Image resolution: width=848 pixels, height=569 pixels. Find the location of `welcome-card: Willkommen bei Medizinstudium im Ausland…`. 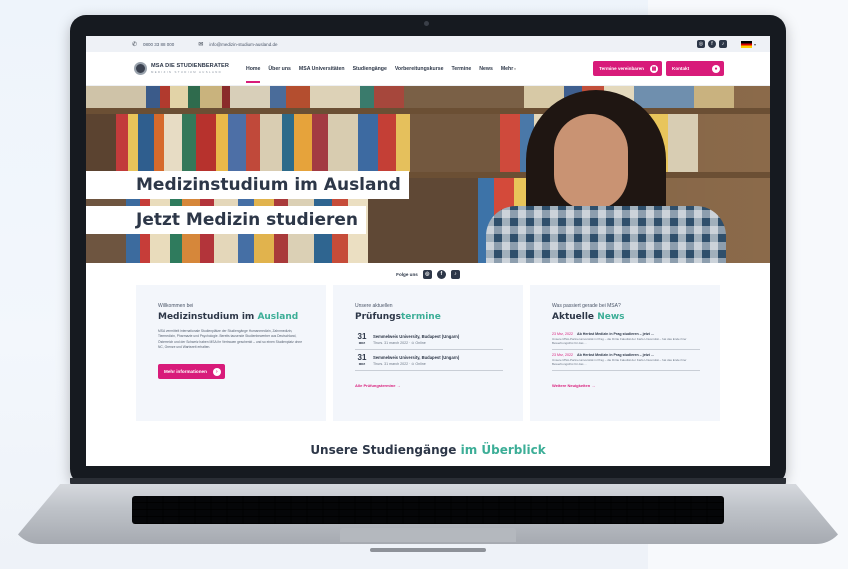

welcome-card: Willkommen bei Medizinstudium im Ausland… is located at coordinates (231, 353).